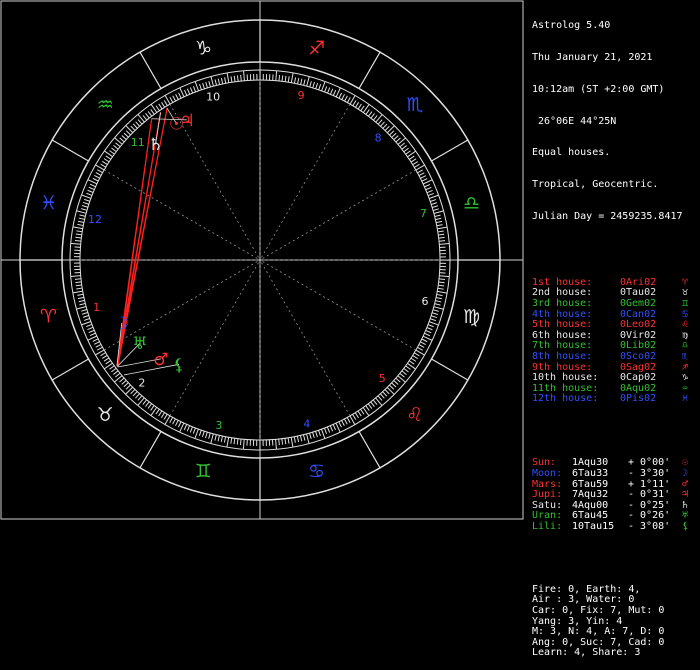  I want to click on planet-row: Lili:10Tau15- 3°08'⚸, so click(613, 527).